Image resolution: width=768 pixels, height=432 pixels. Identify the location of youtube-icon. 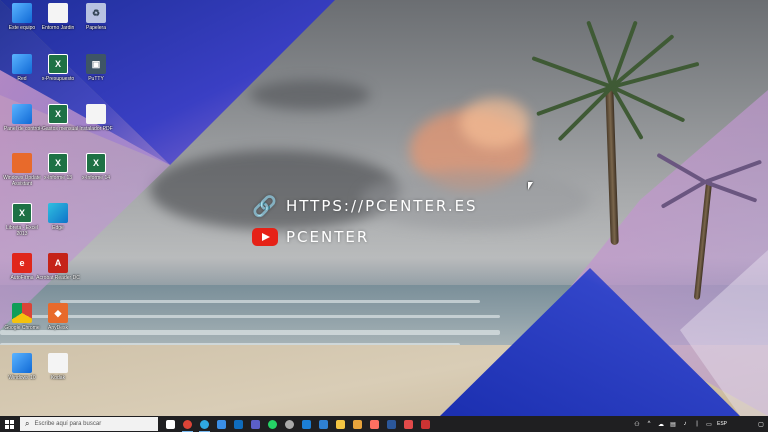
(265, 237).